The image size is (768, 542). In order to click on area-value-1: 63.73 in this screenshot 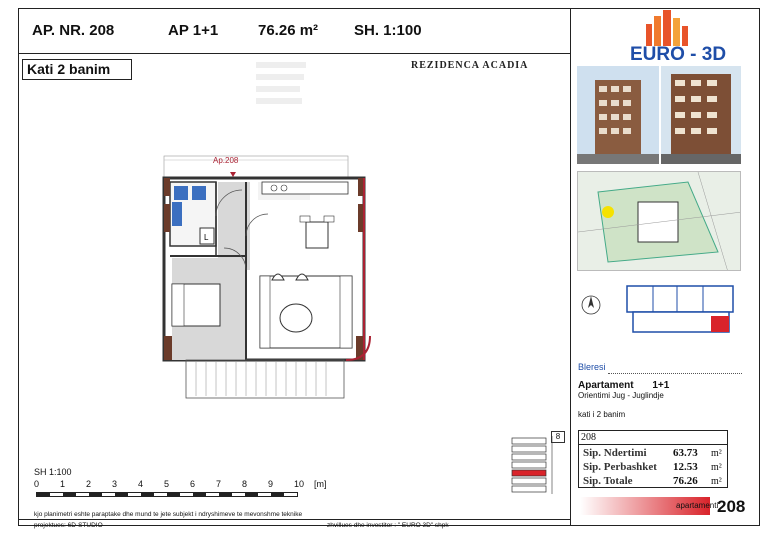, I will do `click(685, 453)`.